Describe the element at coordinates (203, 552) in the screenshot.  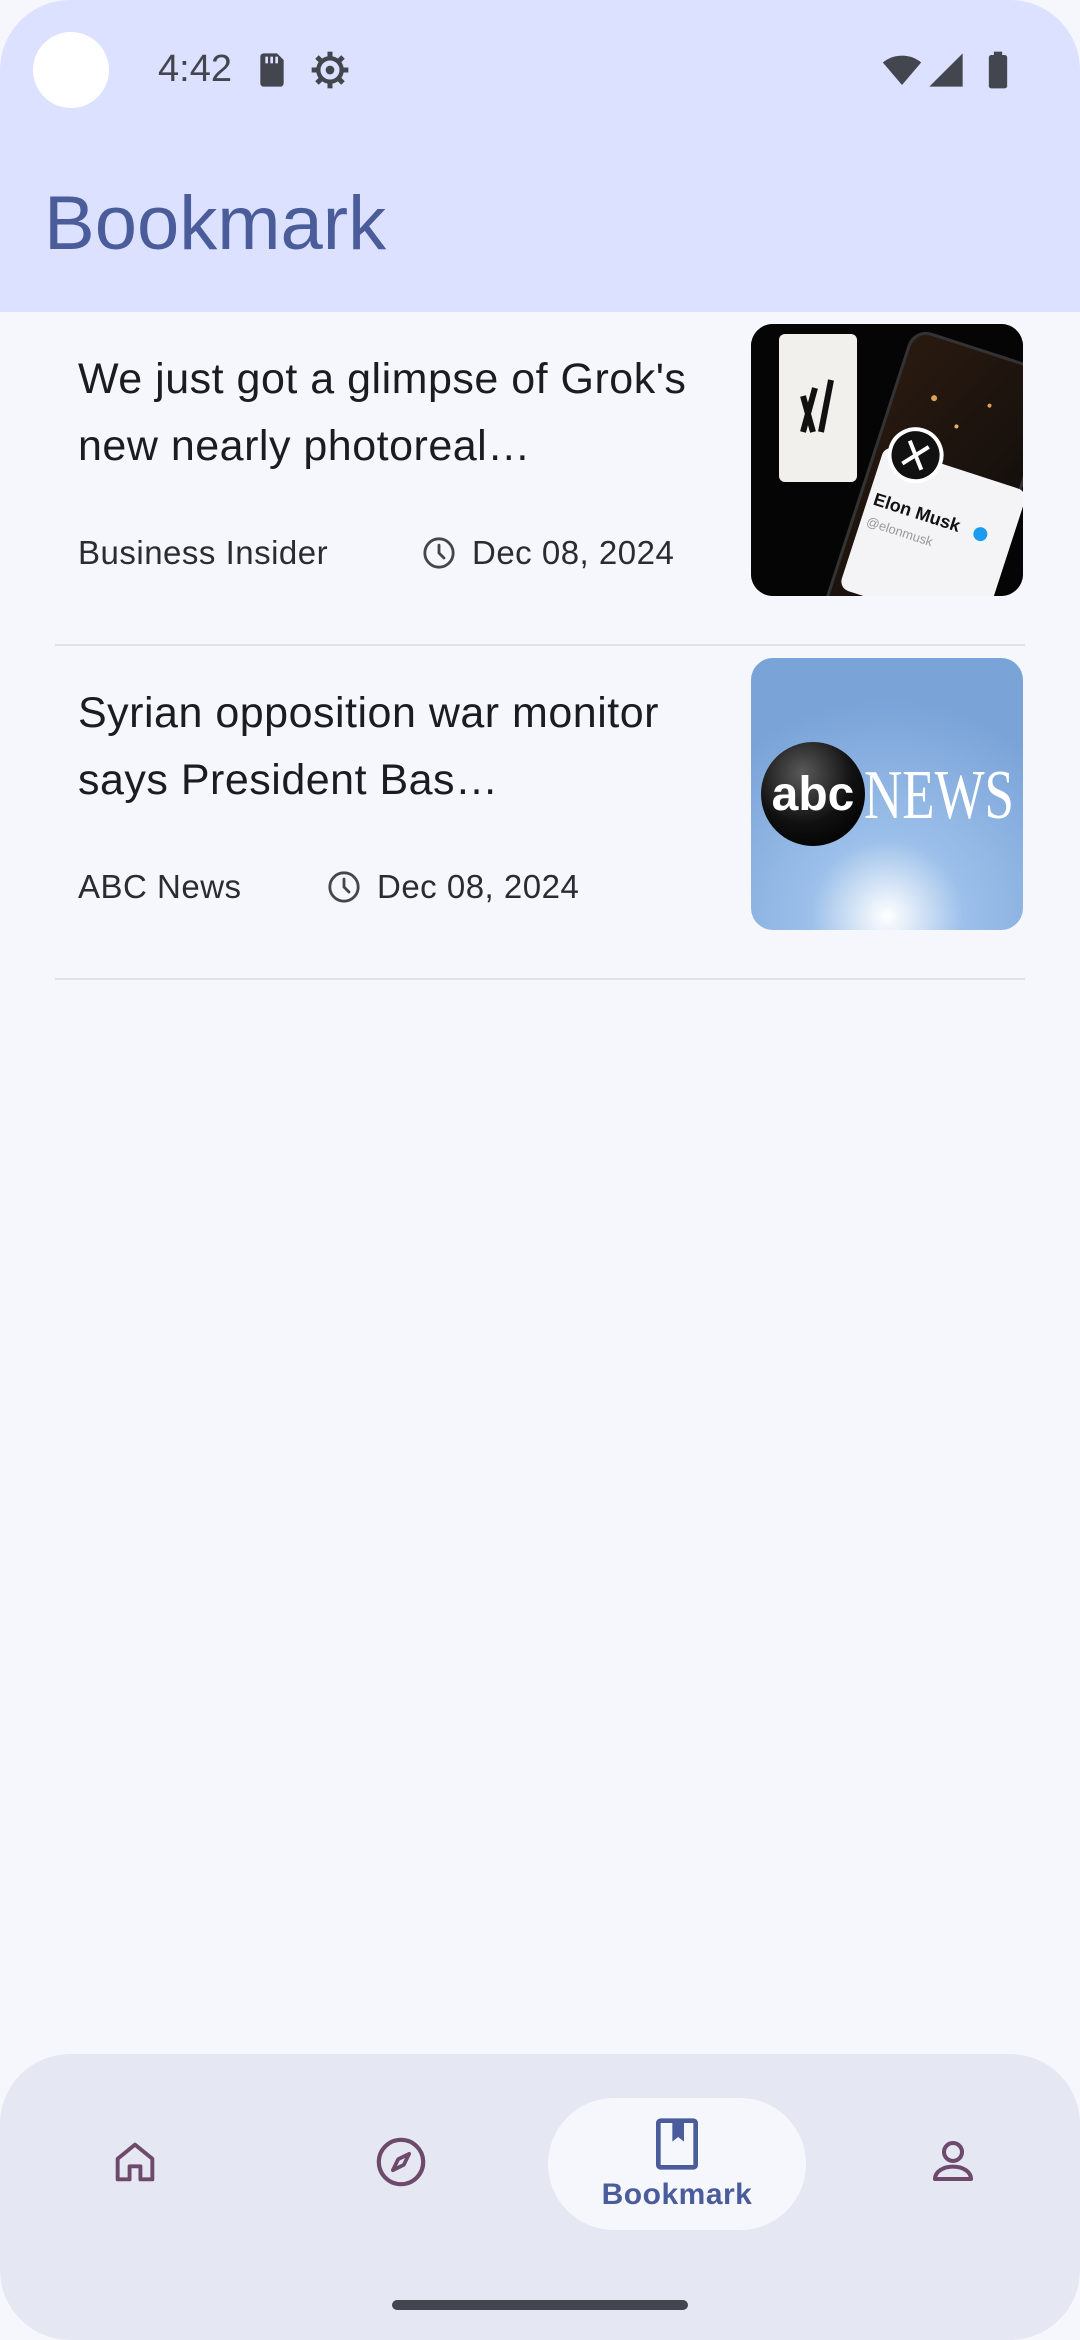
I see `article-source: Business Insider` at that location.